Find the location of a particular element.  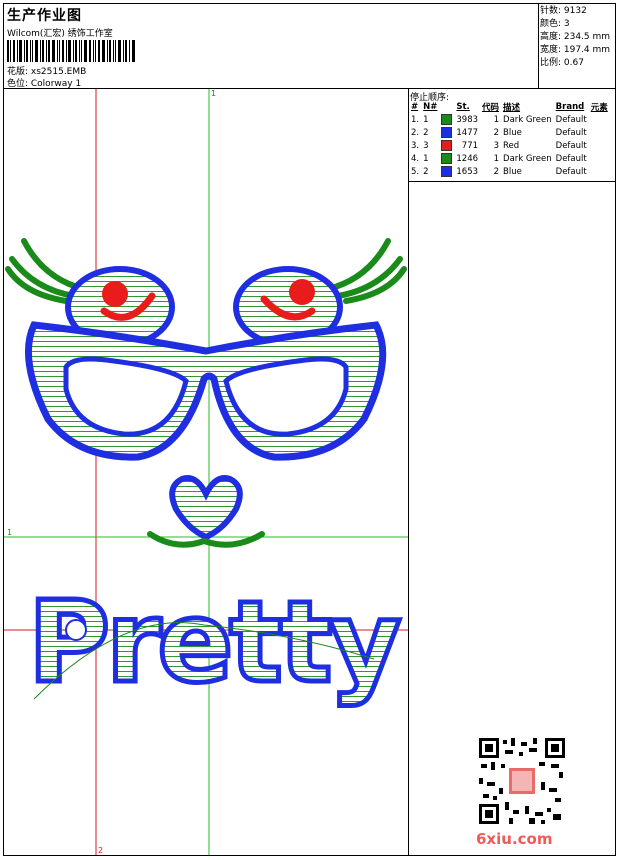

cell-st: 1477 is located at coordinates (467, 132).